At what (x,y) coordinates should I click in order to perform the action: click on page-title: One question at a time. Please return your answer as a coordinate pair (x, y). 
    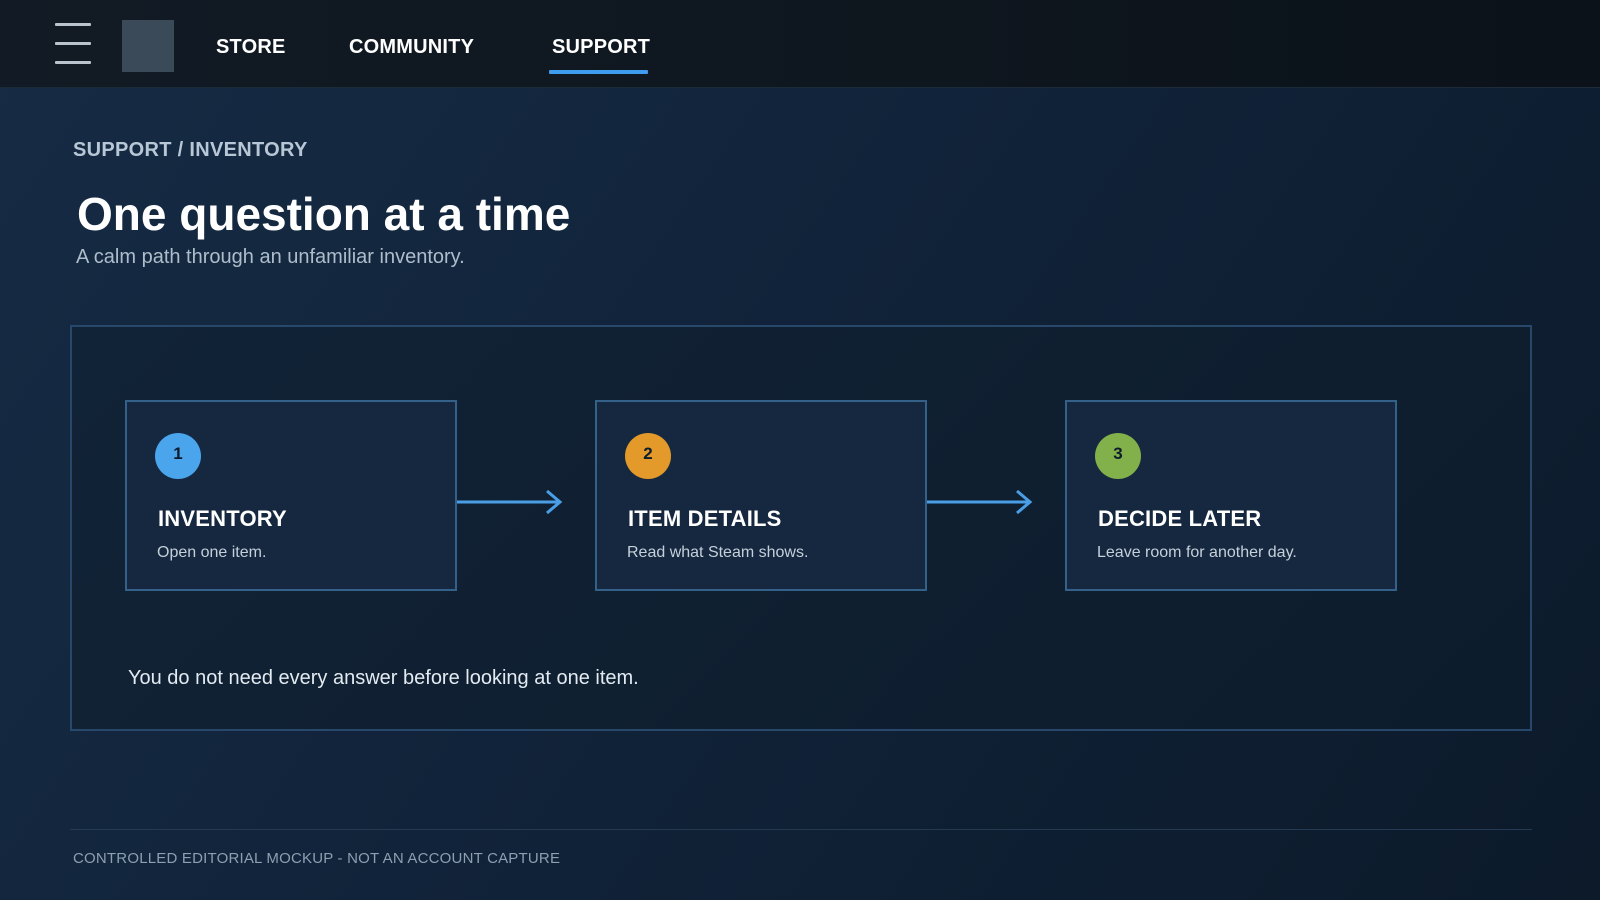
    Looking at the image, I should click on (324, 214).